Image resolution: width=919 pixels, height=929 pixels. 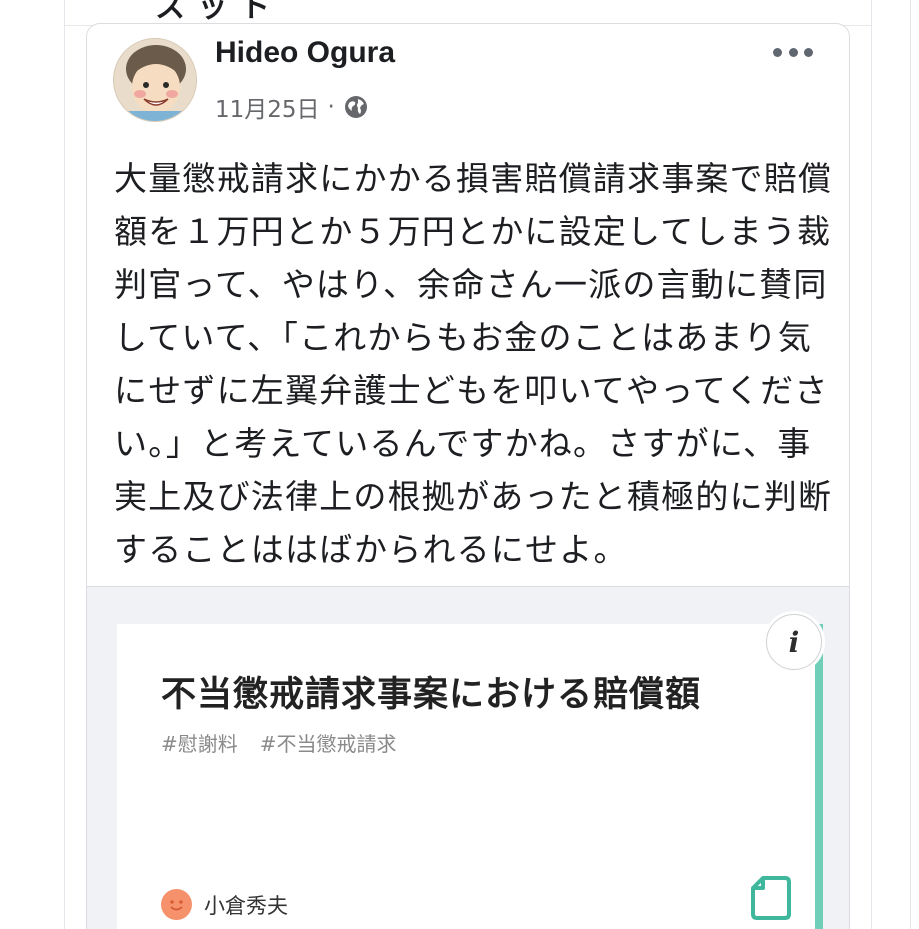 I want to click on link-preview-author: 小倉秀夫, so click(x=224, y=904).